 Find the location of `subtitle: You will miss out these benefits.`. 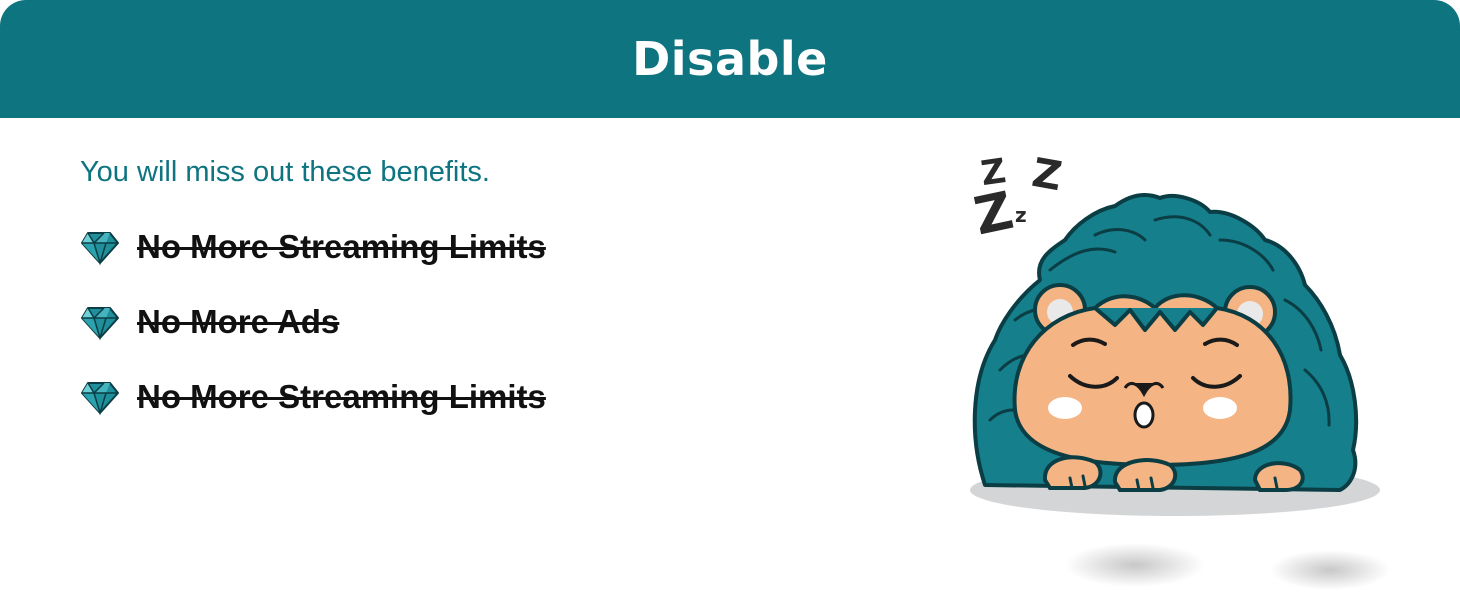

subtitle: You will miss out these benefits. is located at coordinates (285, 172).